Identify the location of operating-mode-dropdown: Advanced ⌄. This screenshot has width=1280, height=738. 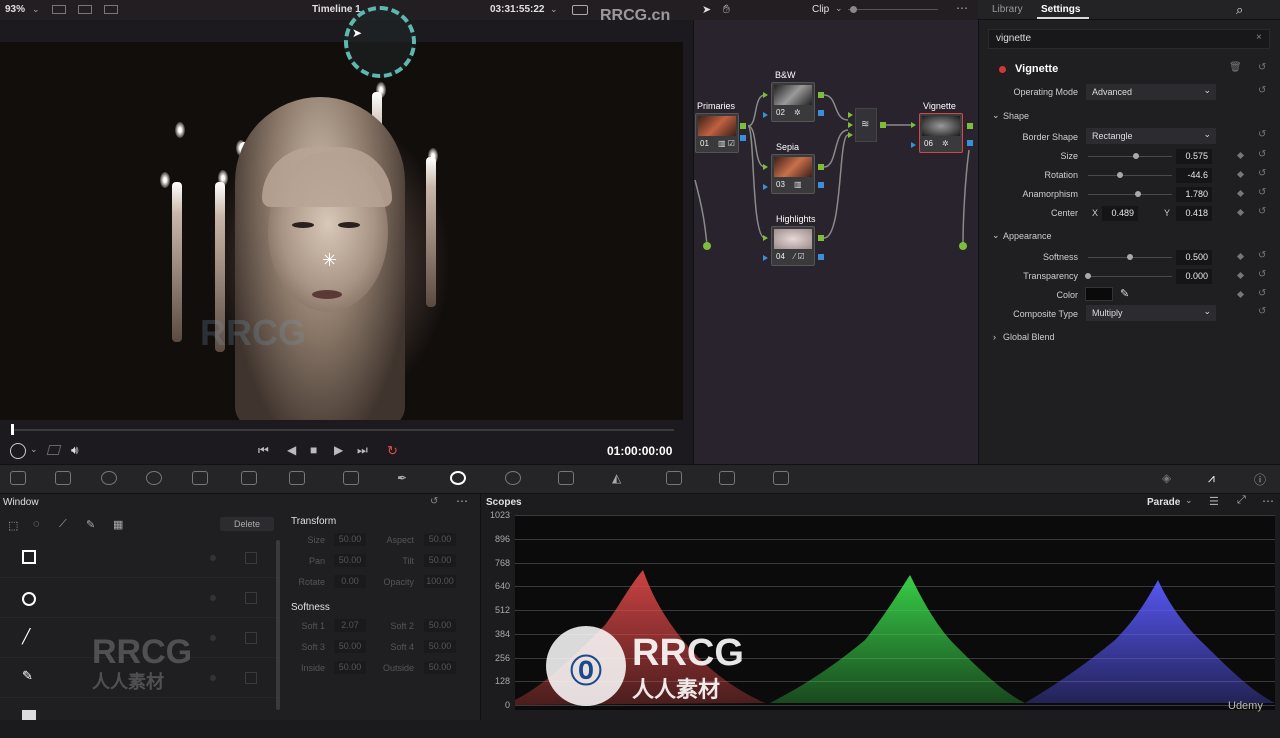
(1151, 92).